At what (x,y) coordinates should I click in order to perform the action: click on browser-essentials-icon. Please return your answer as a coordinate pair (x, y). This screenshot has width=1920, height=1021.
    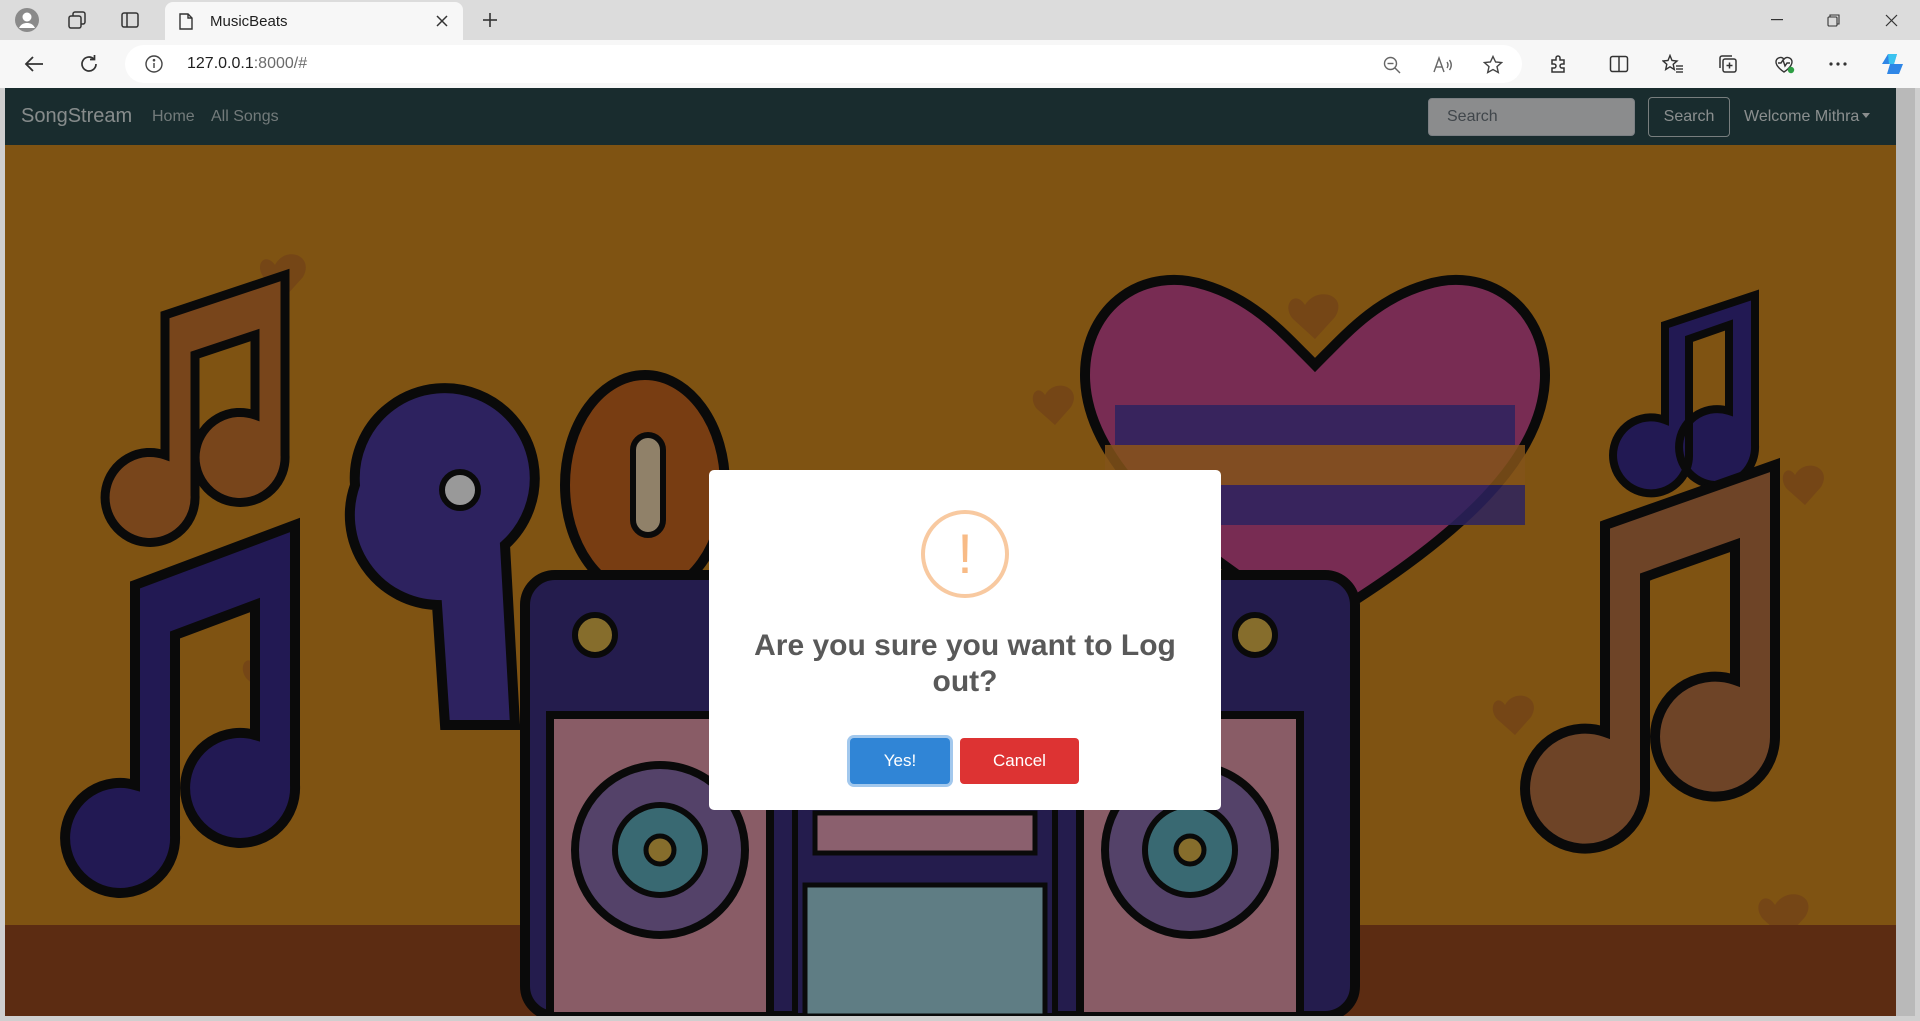
    Looking at the image, I should click on (1784, 64).